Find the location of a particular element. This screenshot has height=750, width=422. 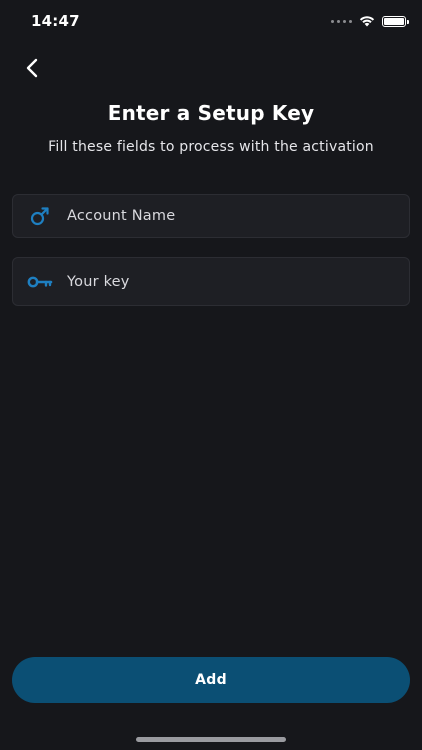

key-icon is located at coordinates (40, 282).